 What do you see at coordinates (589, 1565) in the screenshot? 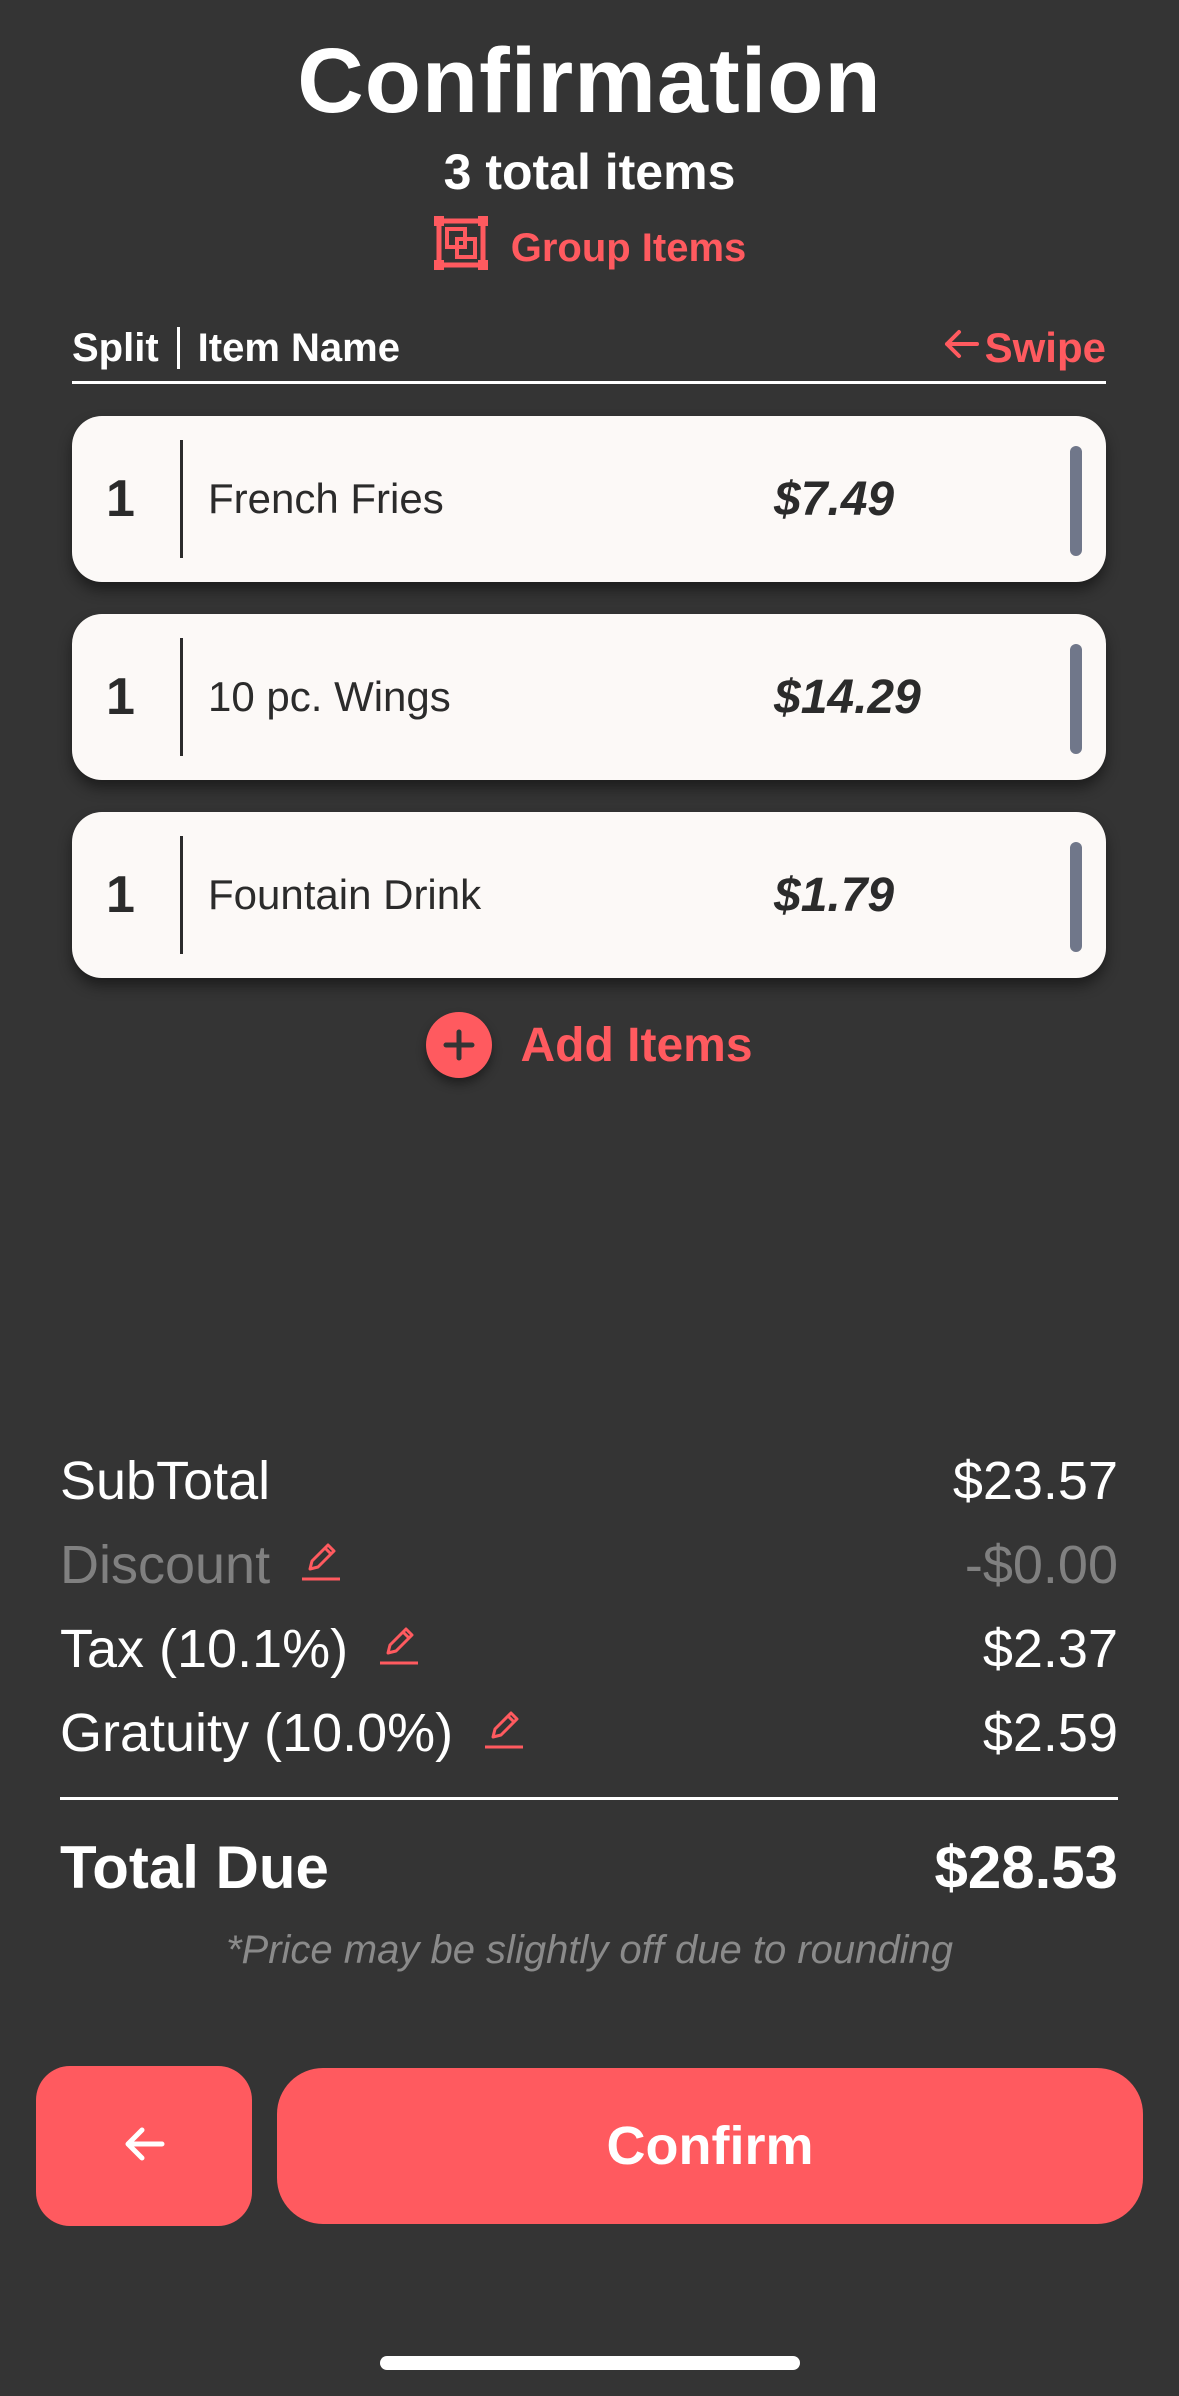
I see `discount-row: Discount -$0.00` at bounding box center [589, 1565].